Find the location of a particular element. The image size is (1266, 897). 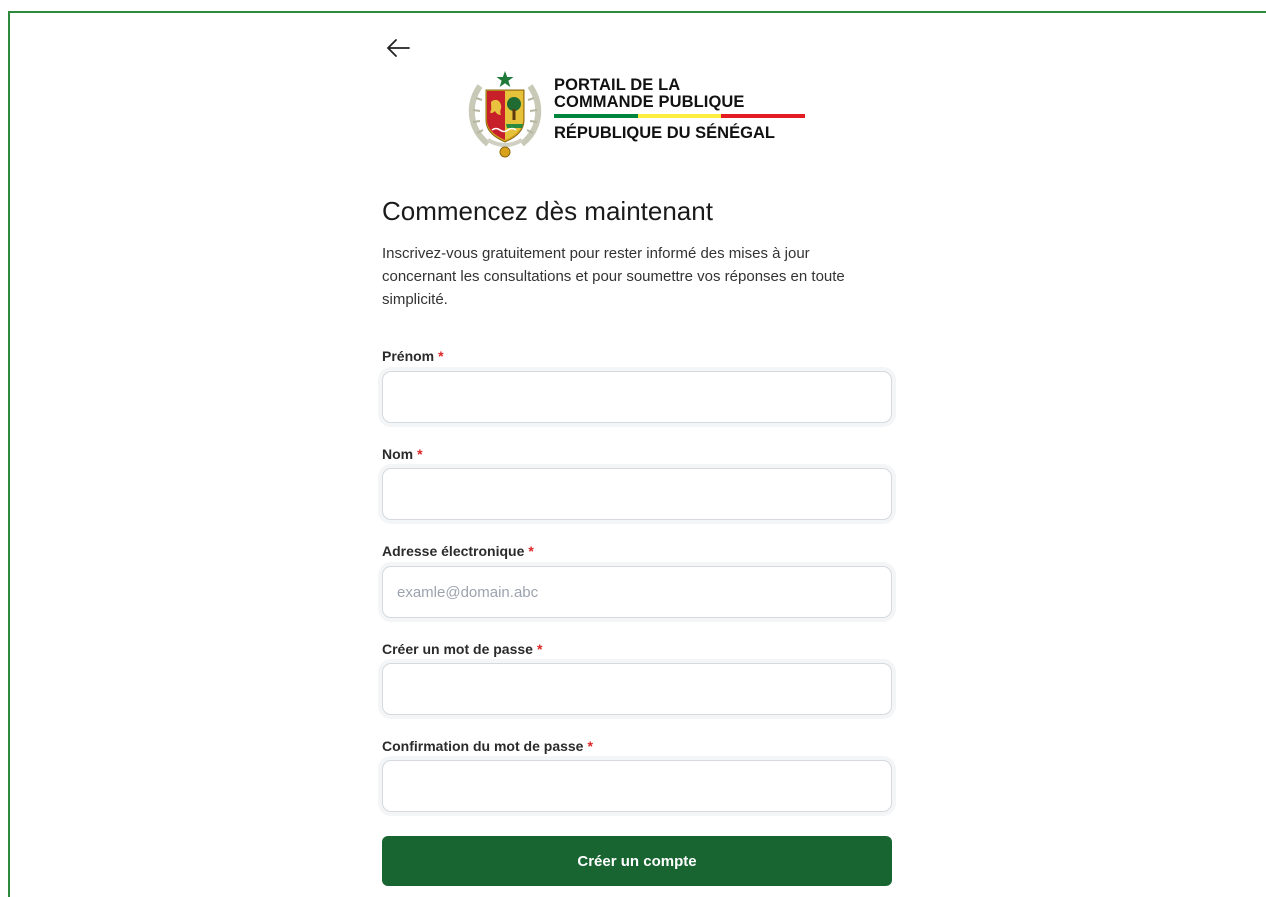

first-name-label: Prénom * is located at coordinates (413, 356).